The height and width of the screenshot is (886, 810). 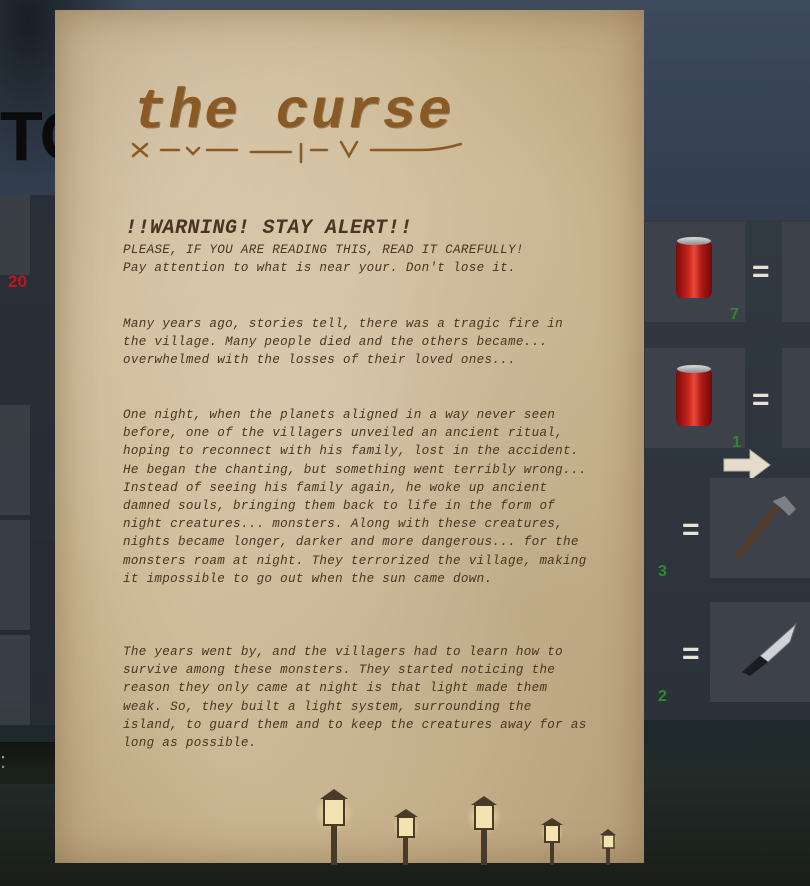 What do you see at coordinates (465, 827) in the screenshot?
I see `street-lamps-illustration` at bounding box center [465, 827].